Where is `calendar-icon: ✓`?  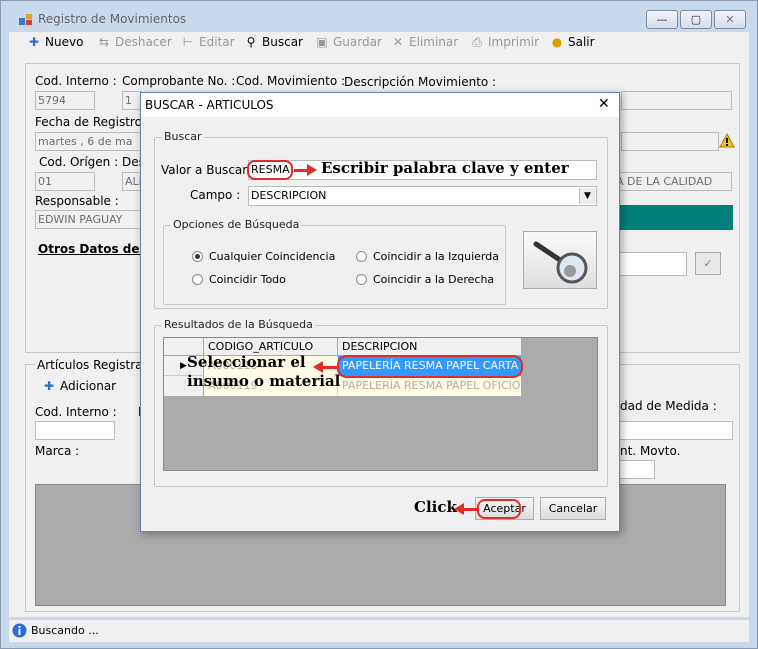 calendar-icon: ✓ is located at coordinates (708, 263).